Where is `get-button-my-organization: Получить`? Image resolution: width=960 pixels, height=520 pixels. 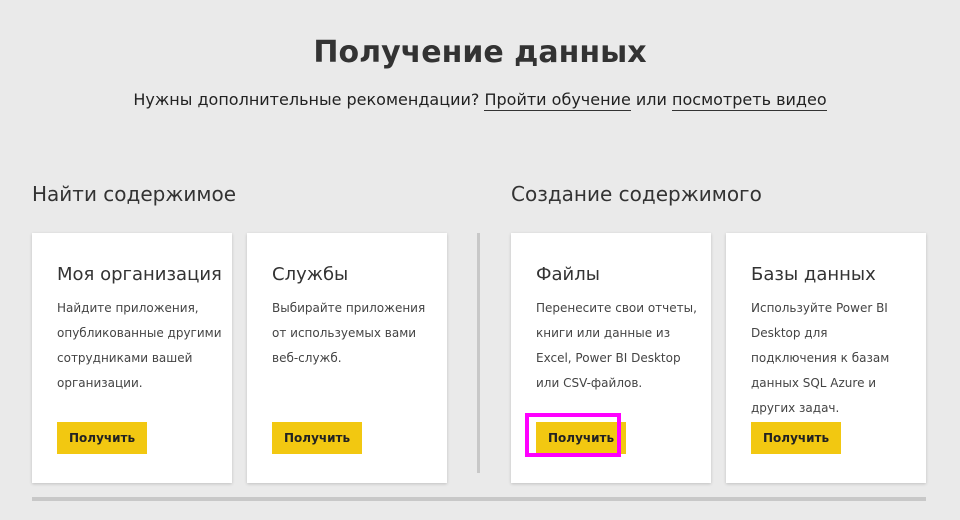
get-button-my-organization: Получить is located at coordinates (102, 438).